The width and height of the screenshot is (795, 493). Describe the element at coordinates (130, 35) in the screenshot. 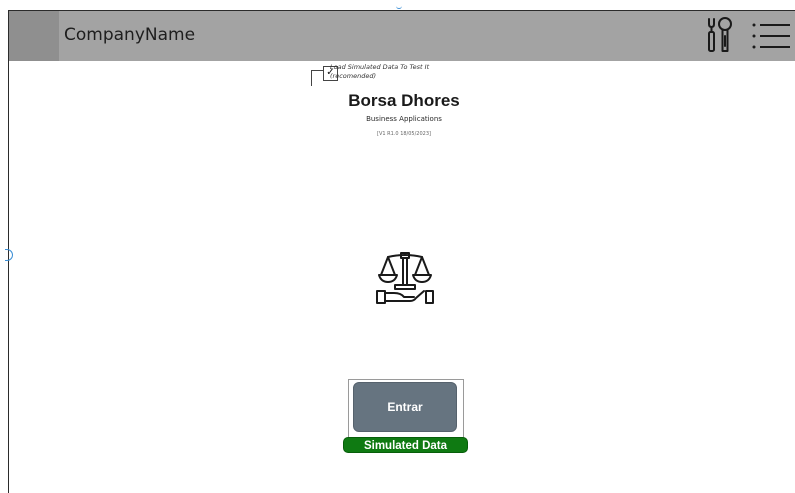

I see `company-name: CompanyName` at that location.